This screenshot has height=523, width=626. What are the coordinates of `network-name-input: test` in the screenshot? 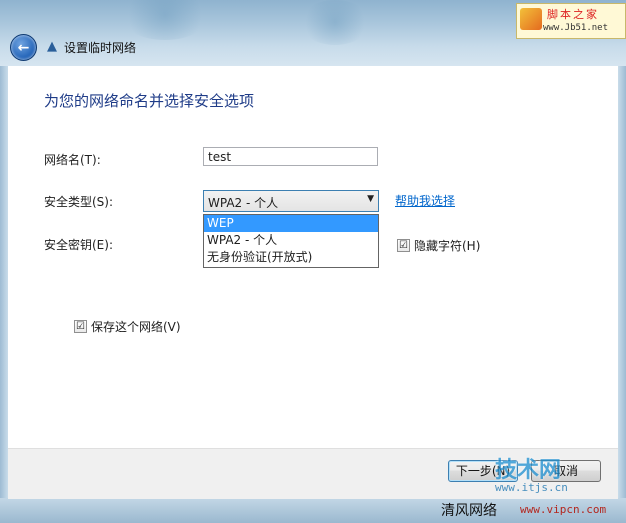 It's located at (290, 156).